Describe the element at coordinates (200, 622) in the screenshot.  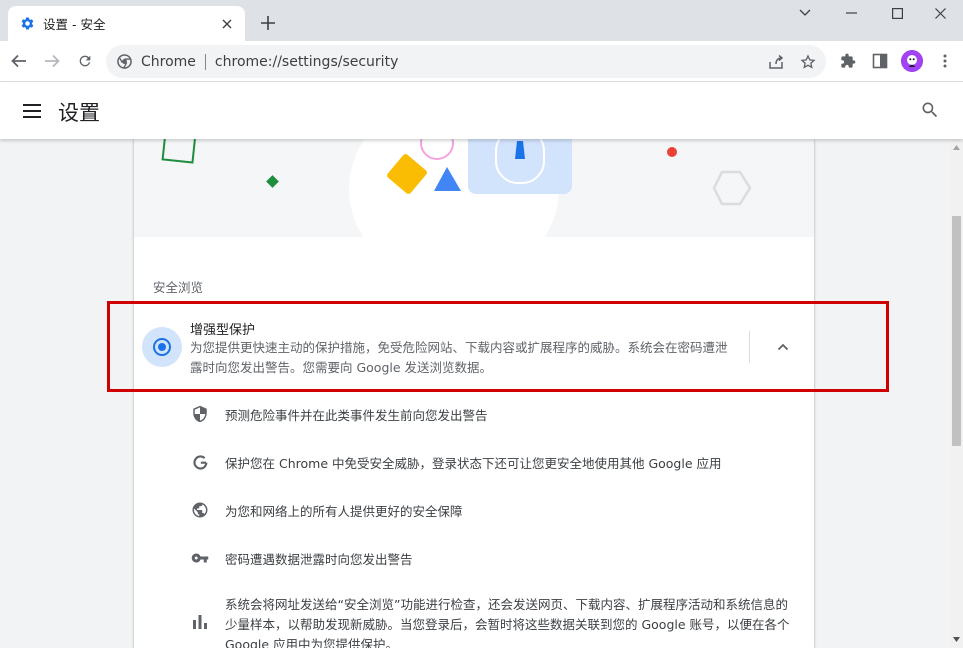
I see `bar-chart-icon` at that location.